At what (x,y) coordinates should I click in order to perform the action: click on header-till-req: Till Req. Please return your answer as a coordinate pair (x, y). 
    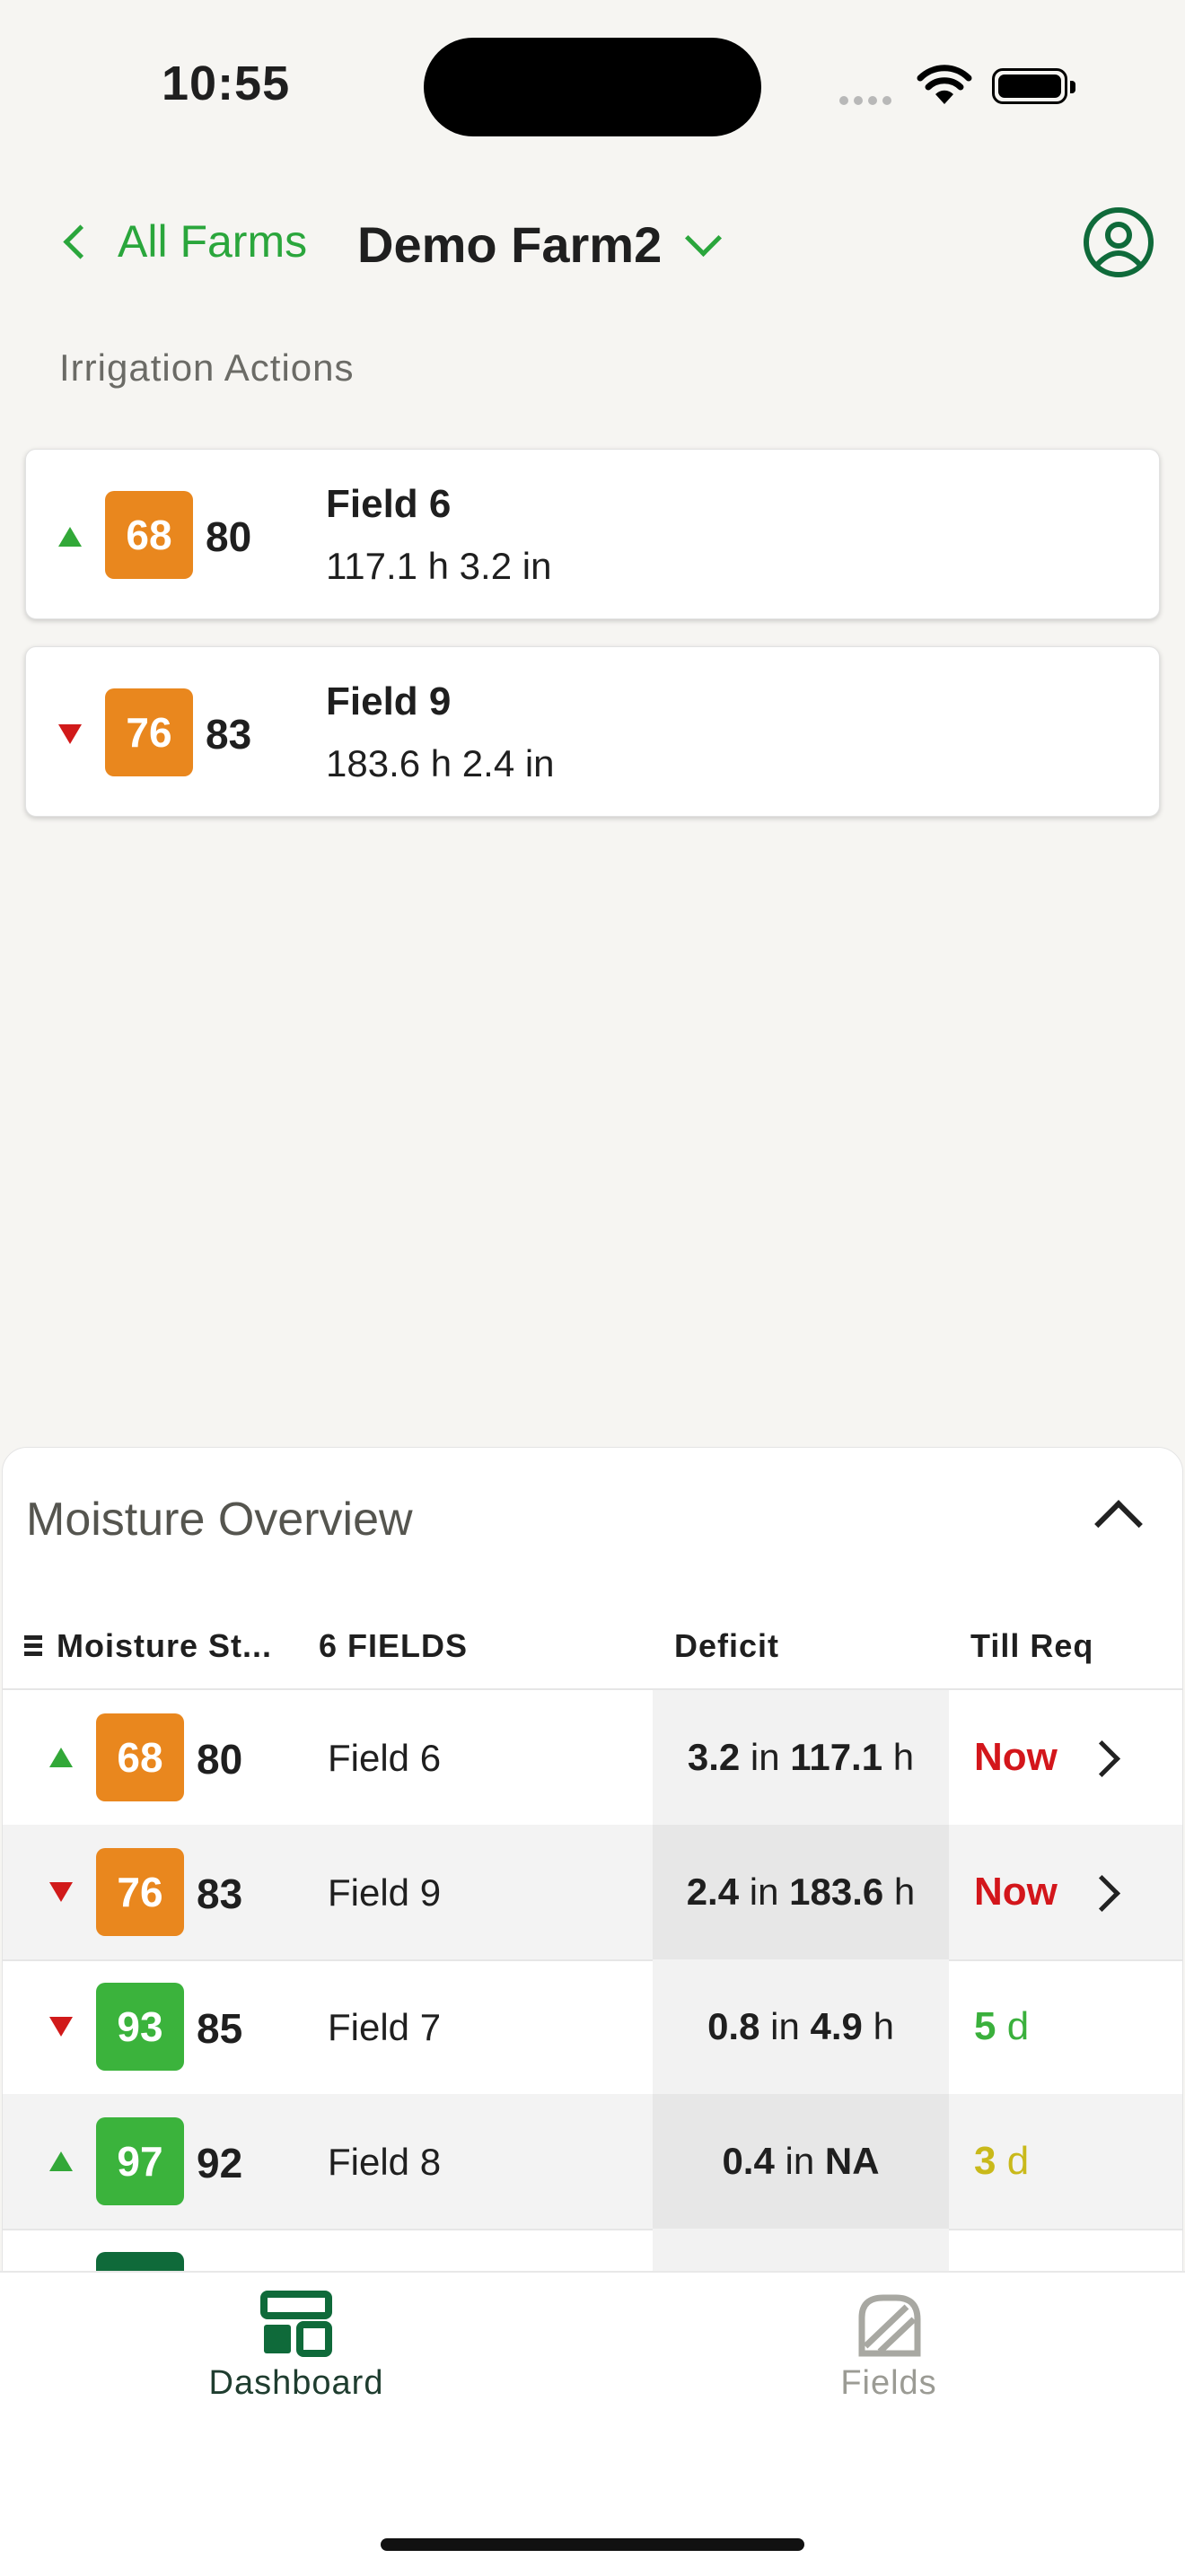
    Looking at the image, I should click on (1031, 1646).